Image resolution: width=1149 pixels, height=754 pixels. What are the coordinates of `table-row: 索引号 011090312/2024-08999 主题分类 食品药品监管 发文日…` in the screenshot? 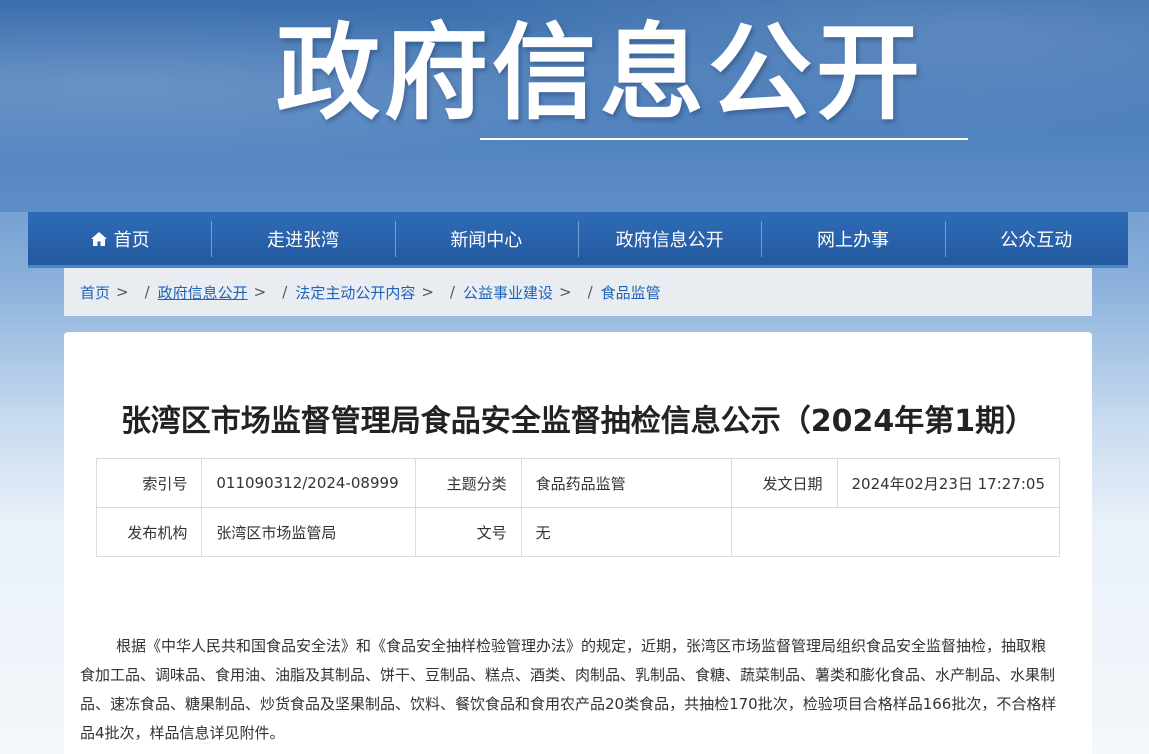 It's located at (578, 483).